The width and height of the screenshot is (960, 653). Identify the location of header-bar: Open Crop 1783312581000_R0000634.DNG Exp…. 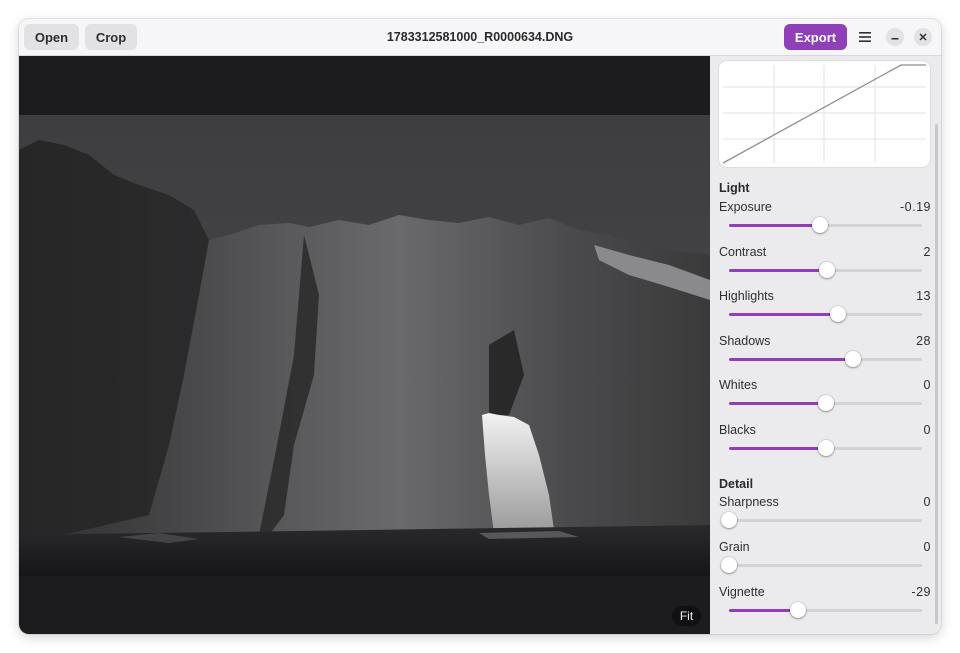
(480, 37).